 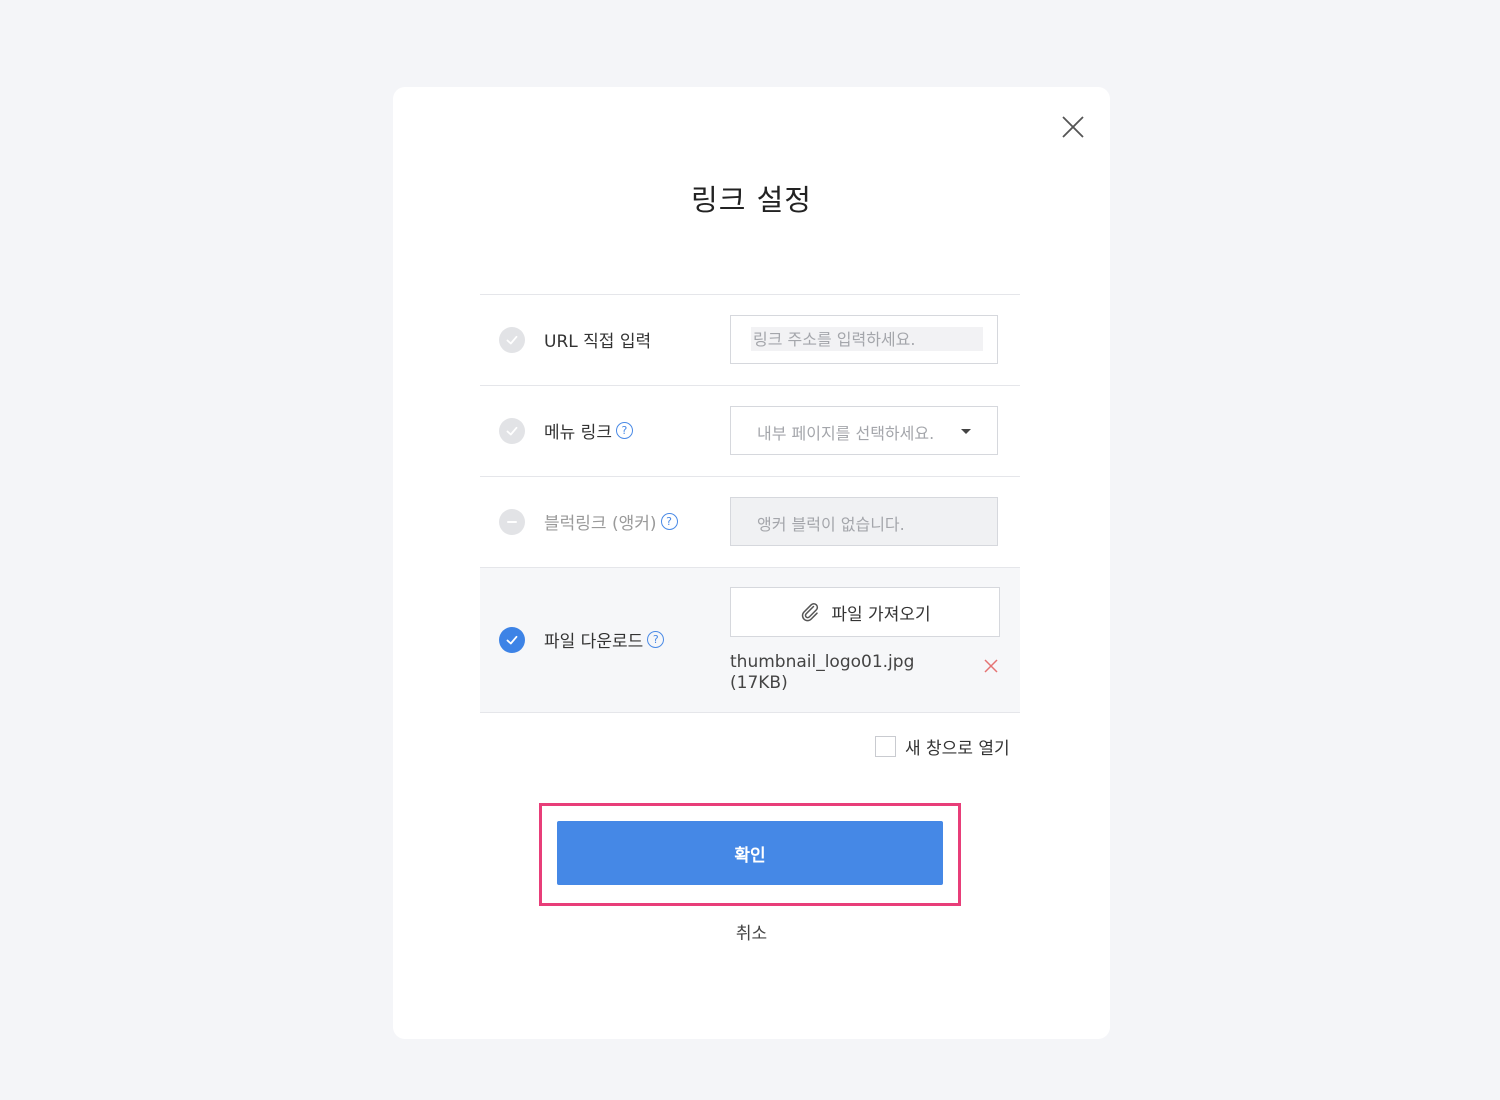 I want to click on attached-file-name: thumbnail_logo01.jpg, so click(x=822, y=662).